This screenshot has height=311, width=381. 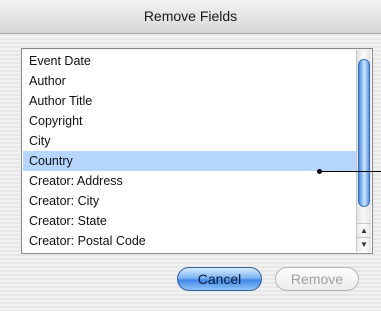 I want to click on list-item: Country, so click(x=189, y=161).